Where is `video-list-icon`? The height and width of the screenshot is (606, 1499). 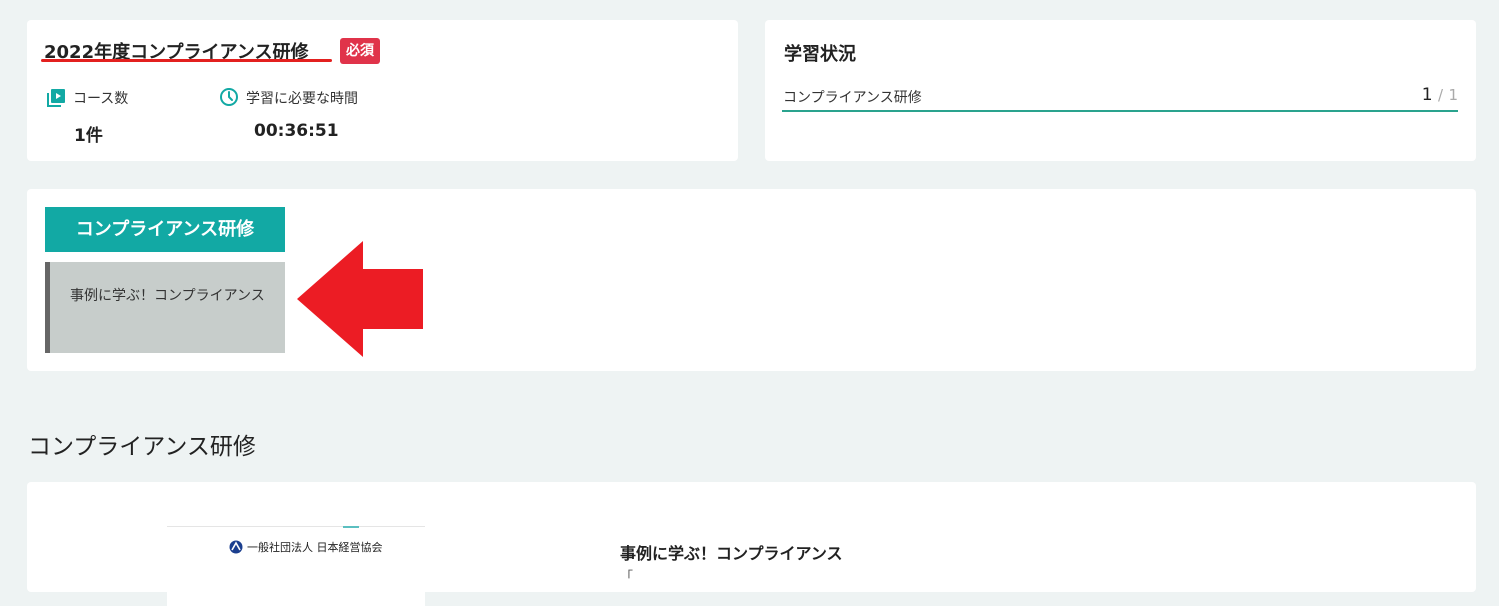
video-list-icon is located at coordinates (56, 98).